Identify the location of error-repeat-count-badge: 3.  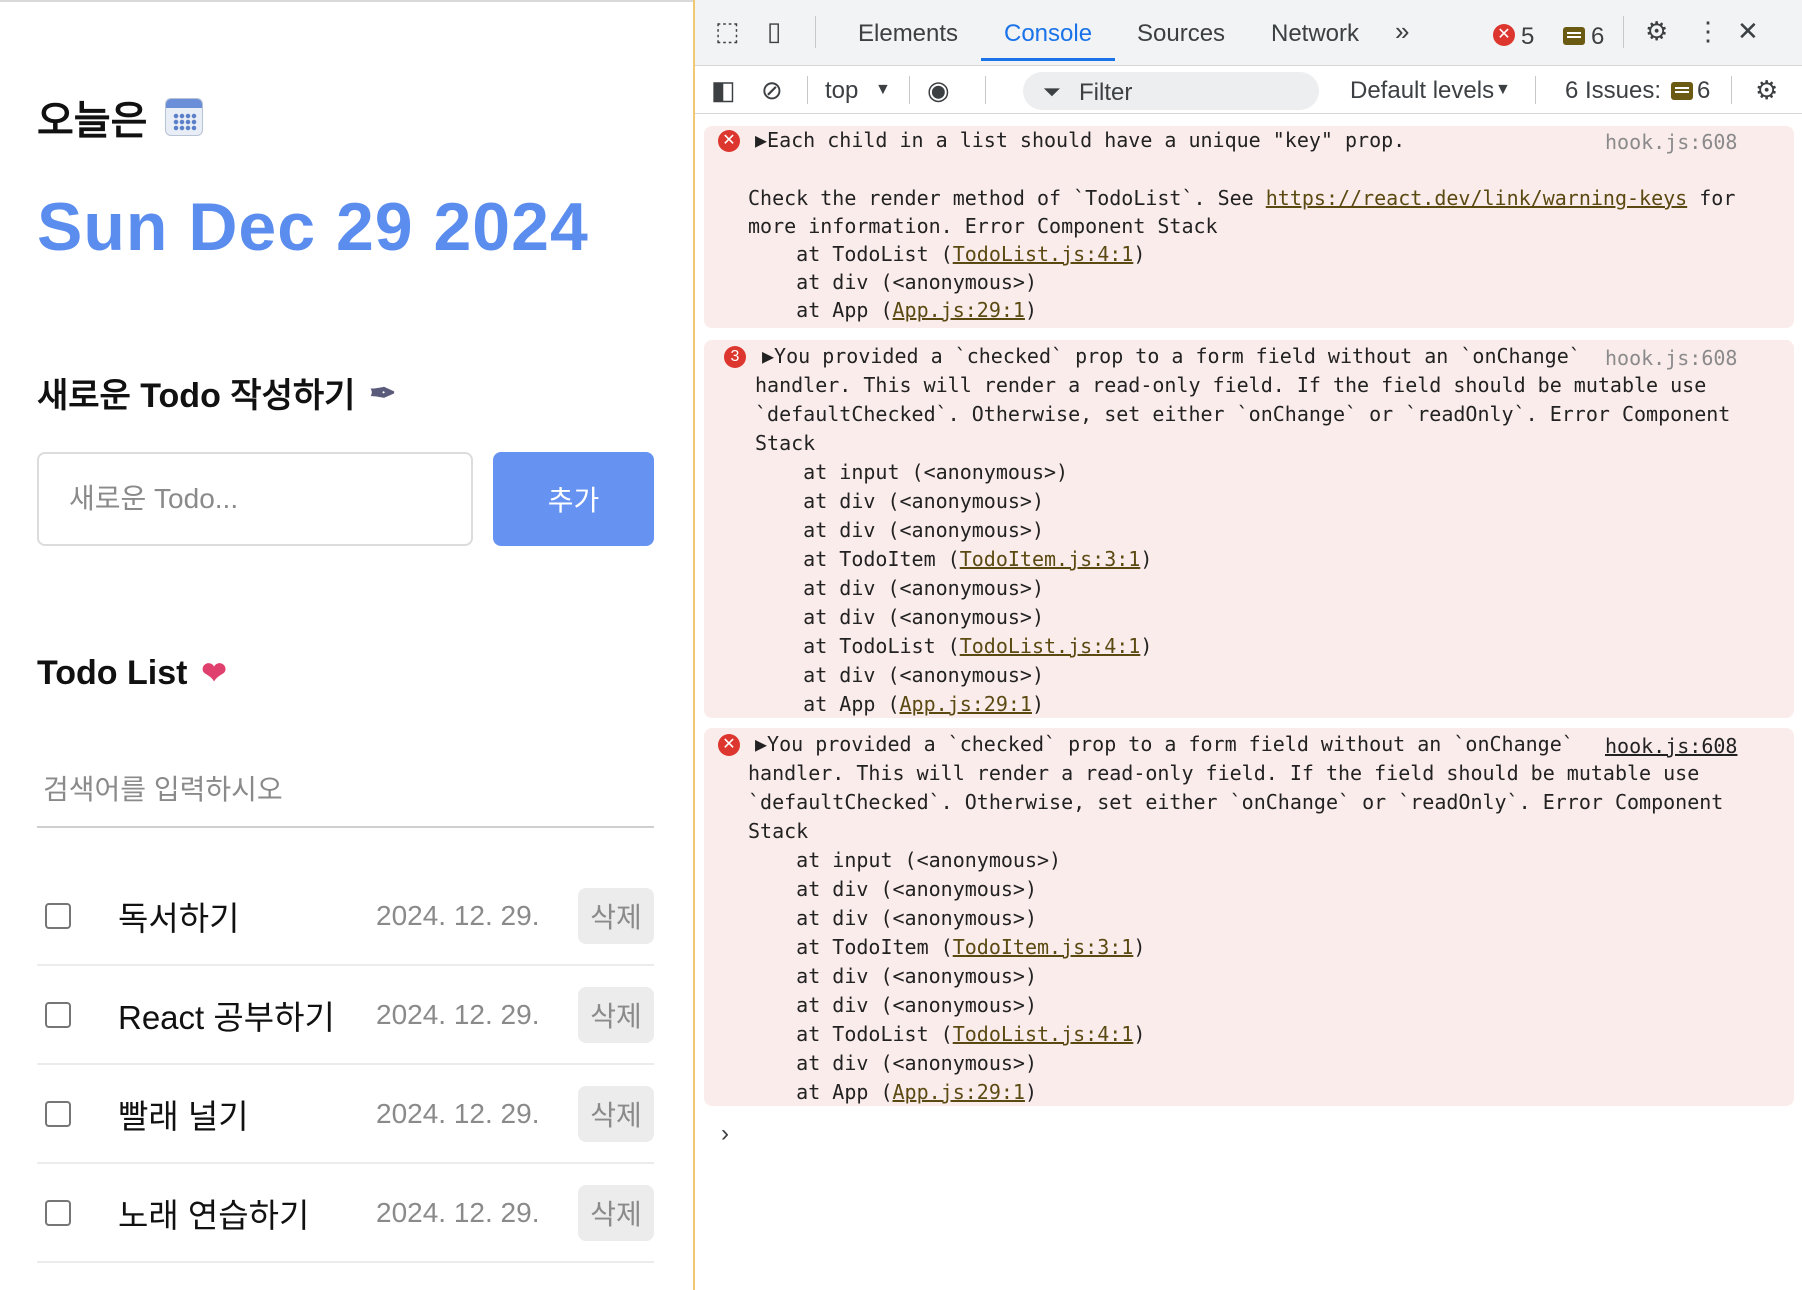
(735, 357).